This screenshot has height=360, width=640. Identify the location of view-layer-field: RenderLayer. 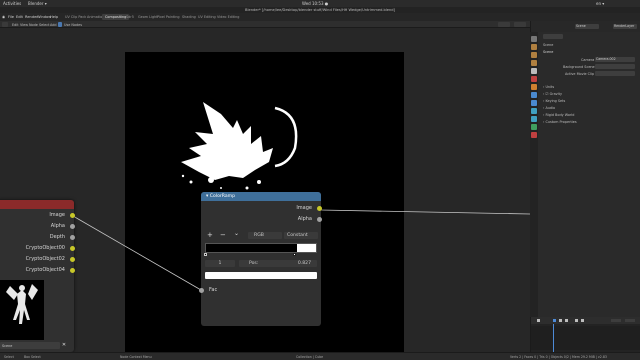
(625, 26).